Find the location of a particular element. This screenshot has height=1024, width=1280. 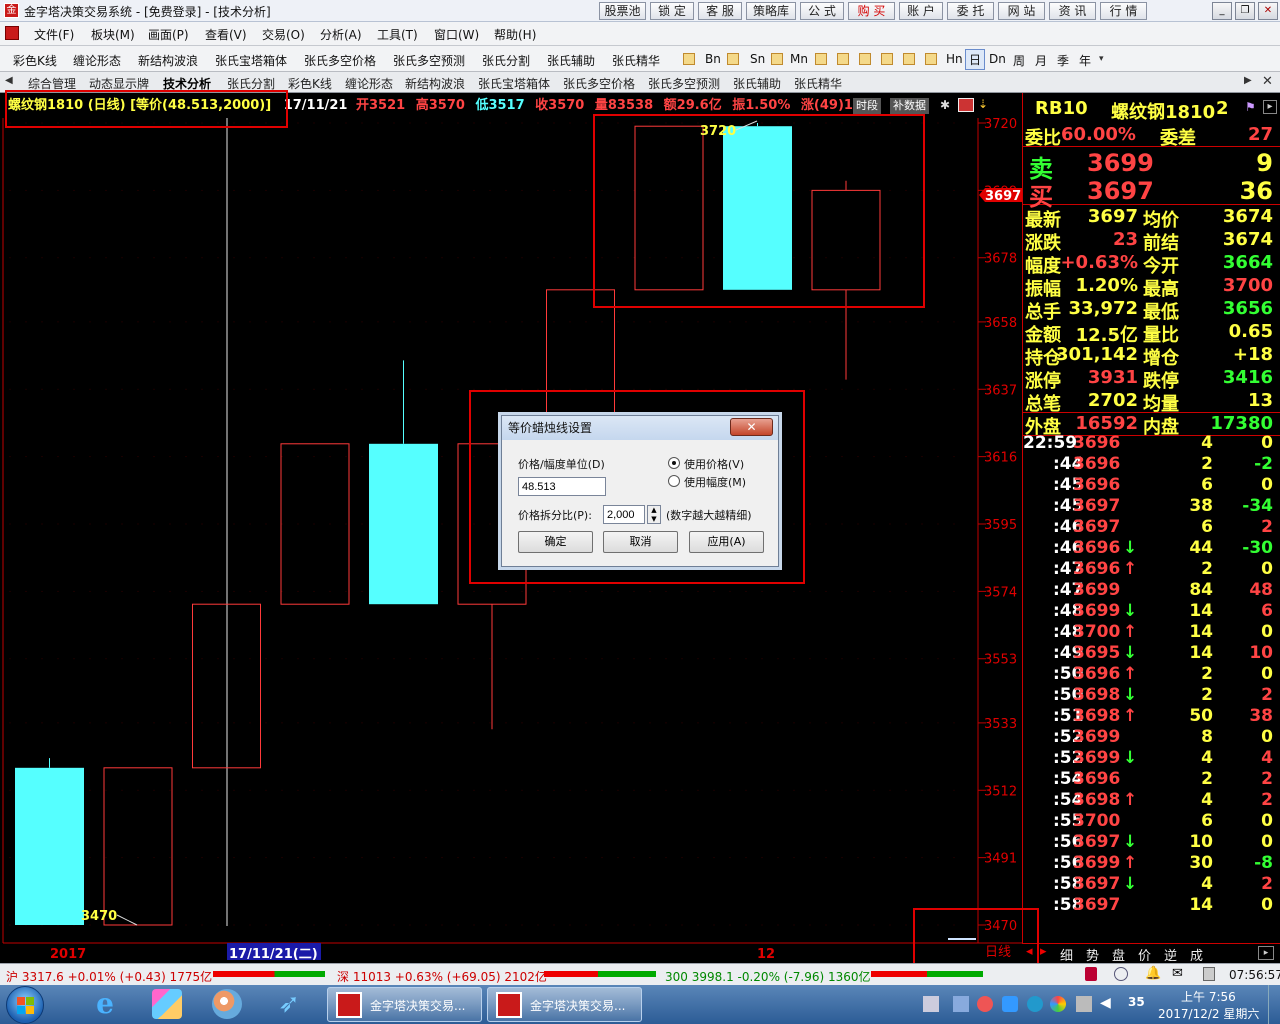

order-button: 委 托 is located at coordinates (970, 11).